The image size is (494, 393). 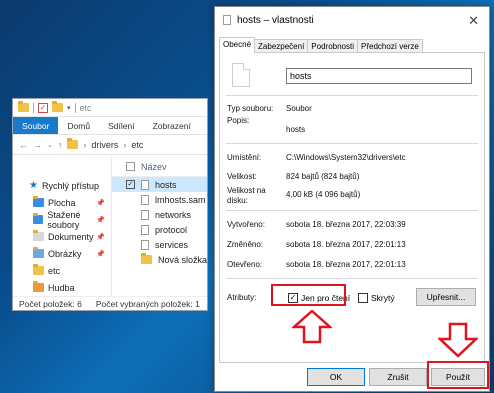 I want to click on nav-item-documents: Dokumenty 📌, so click(x=62, y=236).